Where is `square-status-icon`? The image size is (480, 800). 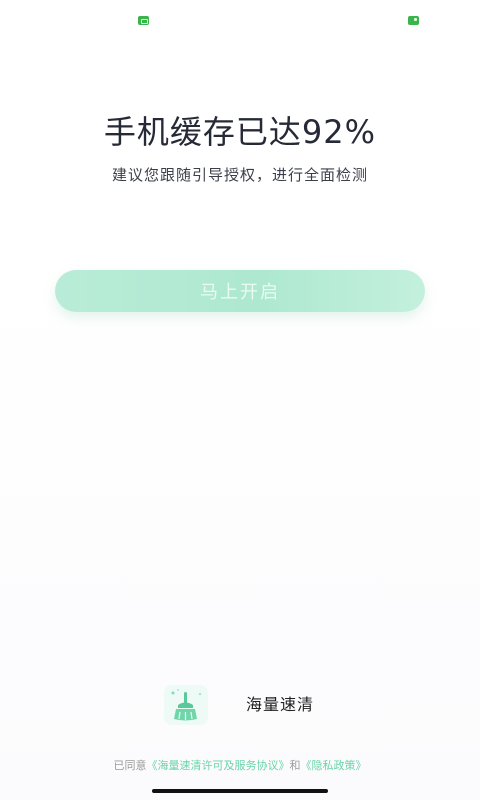
square-status-icon is located at coordinates (143, 20).